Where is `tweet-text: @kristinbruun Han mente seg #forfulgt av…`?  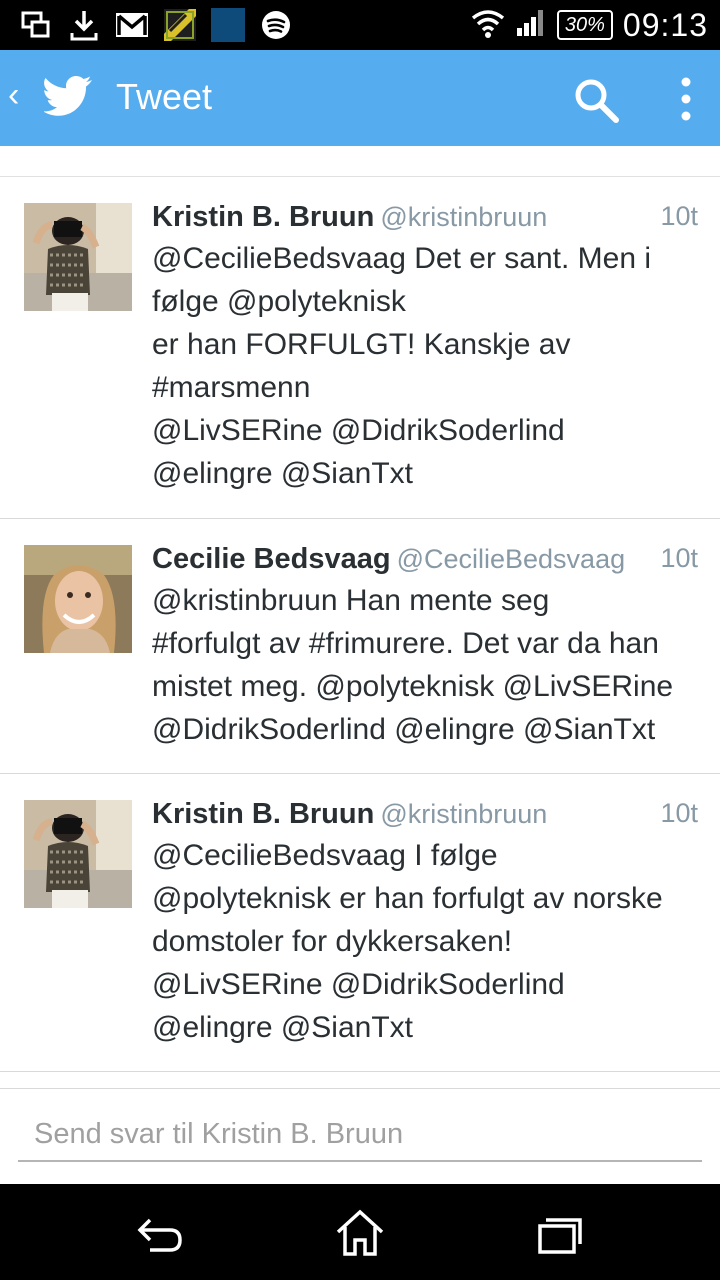 tweet-text: @kristinbruun Han mente seg #forfulgt av… is located at coordinates (435, 665).